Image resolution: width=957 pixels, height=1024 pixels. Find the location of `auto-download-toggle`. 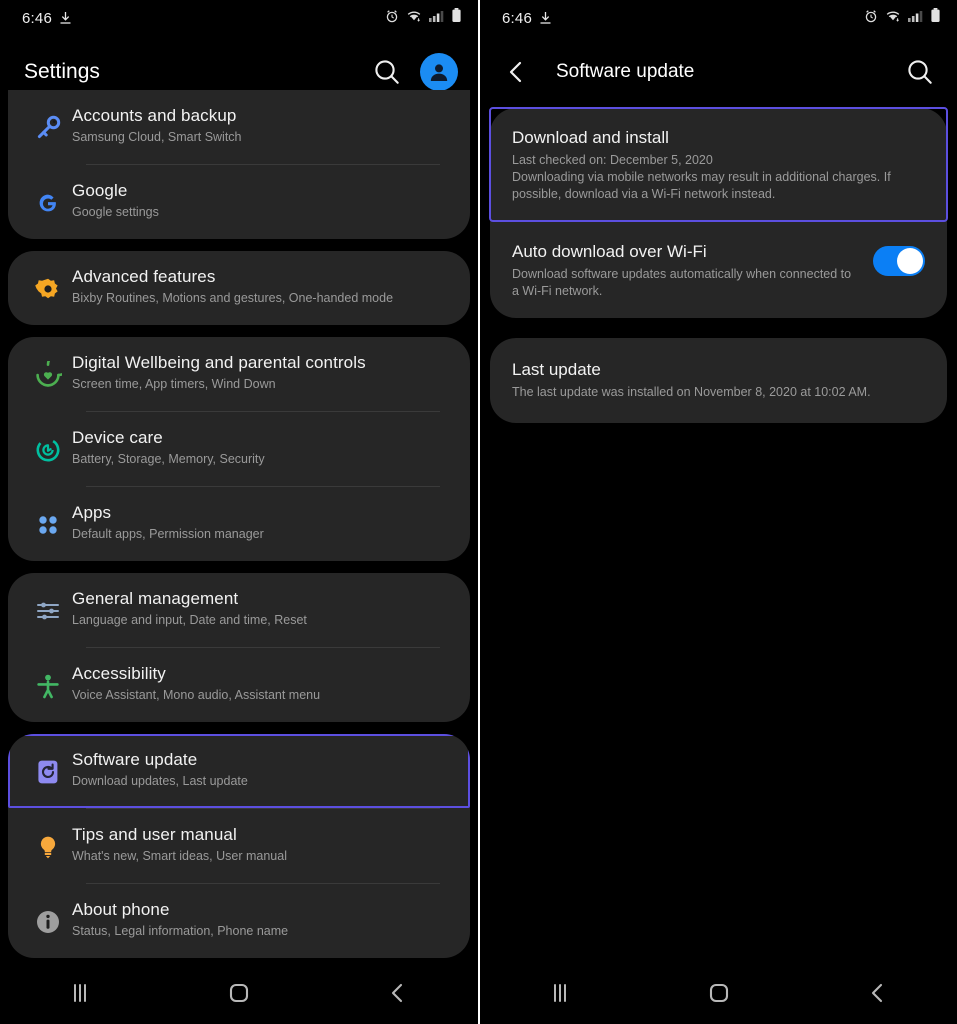

auto-download-toggle is located at coordinates (899, 261).